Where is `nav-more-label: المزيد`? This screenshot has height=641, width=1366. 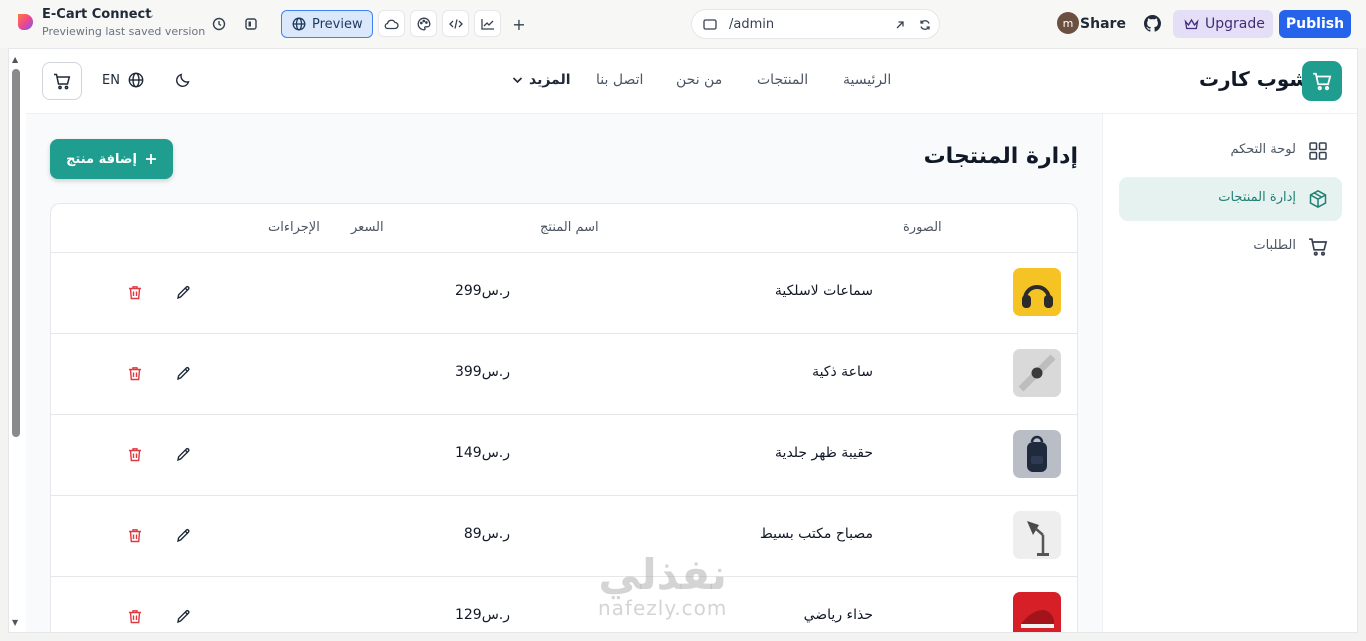
nav-more-label: المزيد is located at coordinates (550, 80).